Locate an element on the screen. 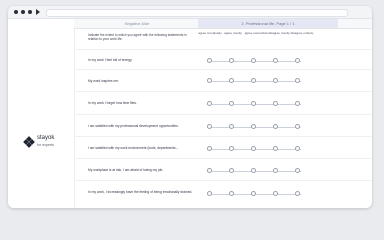  question-text: In my work I forget how time flies. is located at coordinates (112, 103).